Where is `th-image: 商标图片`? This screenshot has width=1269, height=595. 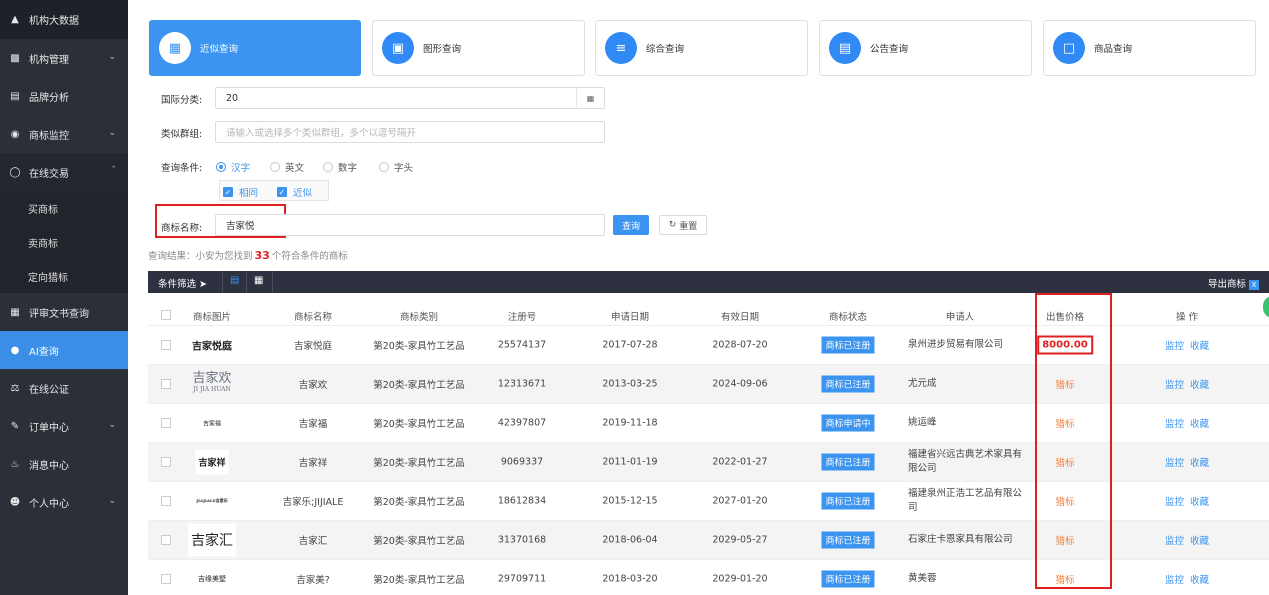 th-image: 商标图片 is located at coordinates (212, 317).